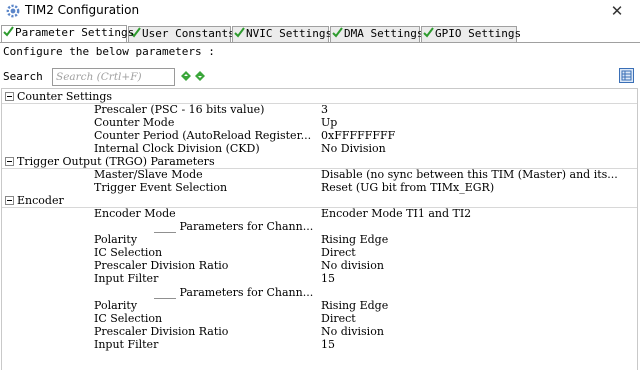  What do you see at coordinates (407, 187) in the screenshot?
I see `param-value: Reset (UG bit from TIMx_EGR)` at bounding box center [407, 187].